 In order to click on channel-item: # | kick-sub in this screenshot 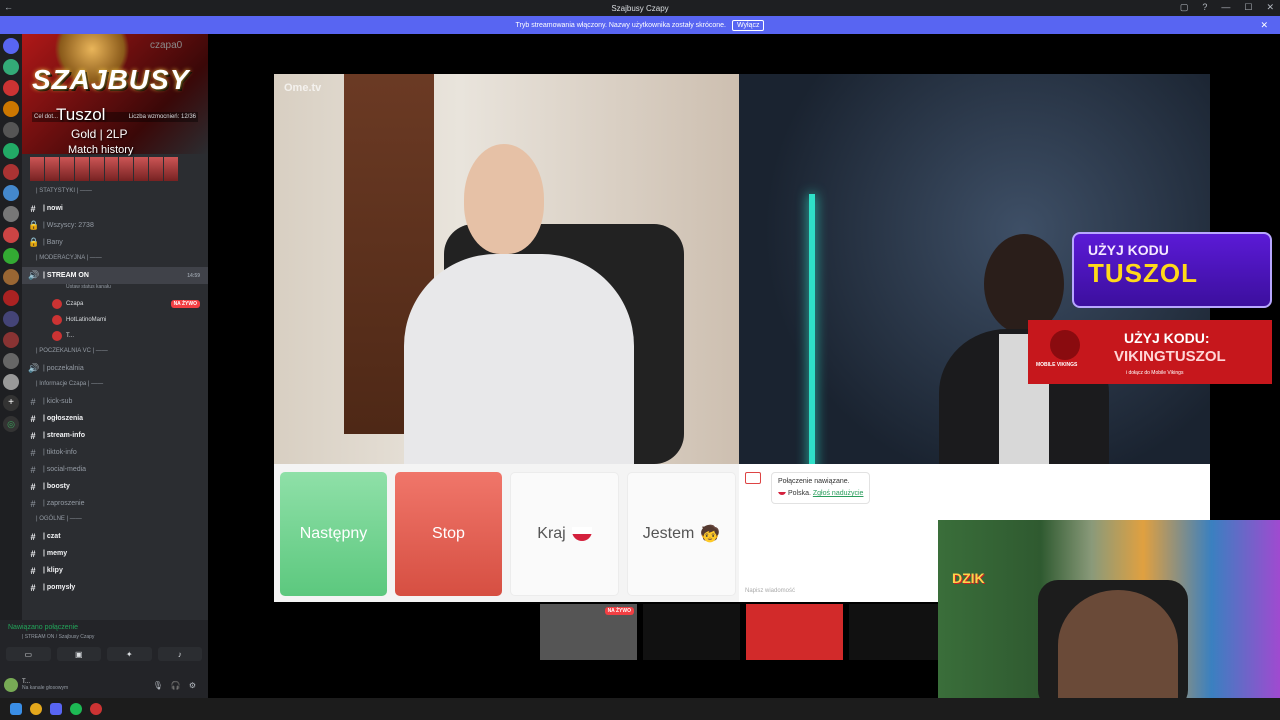, I will do `click(115, 401)`.